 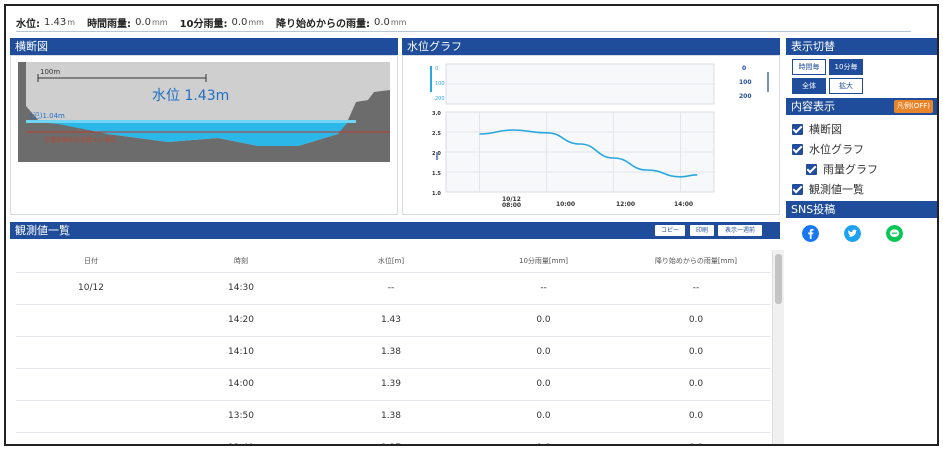 I want to click on graph-header: 水位グラフ, so click(x=591, y=46).